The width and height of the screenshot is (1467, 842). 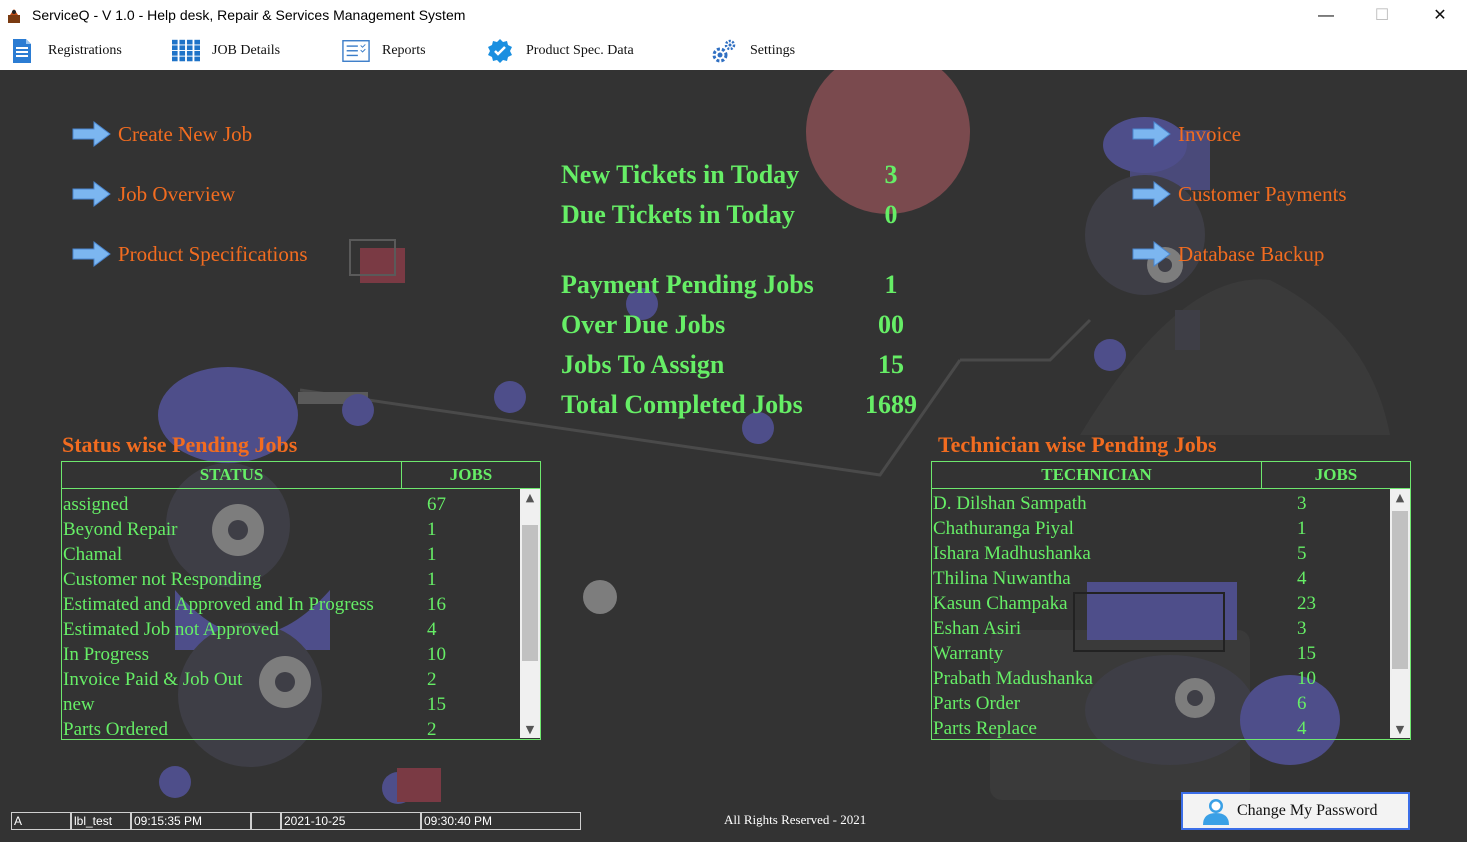 I want to click on table-row: Beyond Repair 1, so click(x=301, y=529).